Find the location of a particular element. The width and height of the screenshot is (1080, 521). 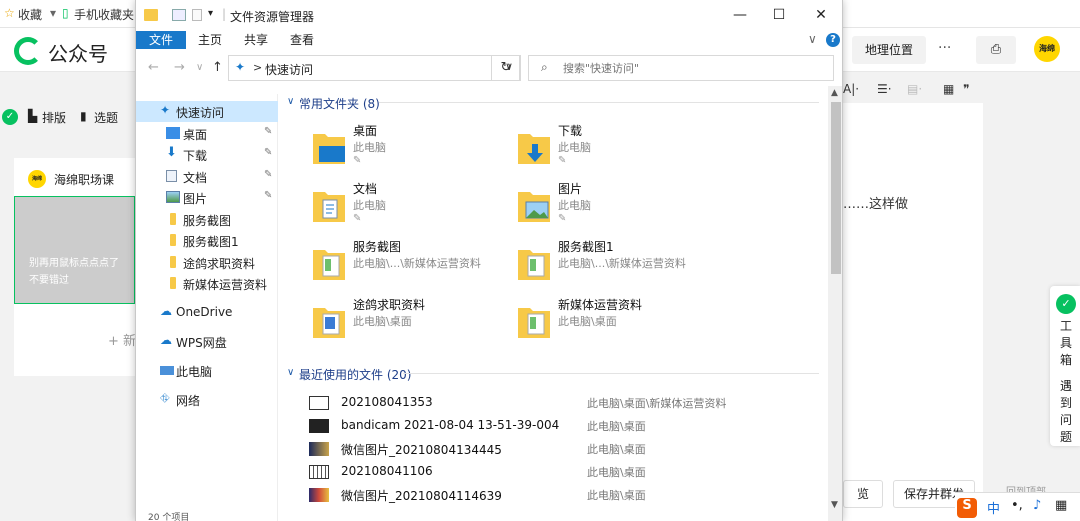

nav-item-documents: 文档 ✎ is located at coordinates (207, 176).